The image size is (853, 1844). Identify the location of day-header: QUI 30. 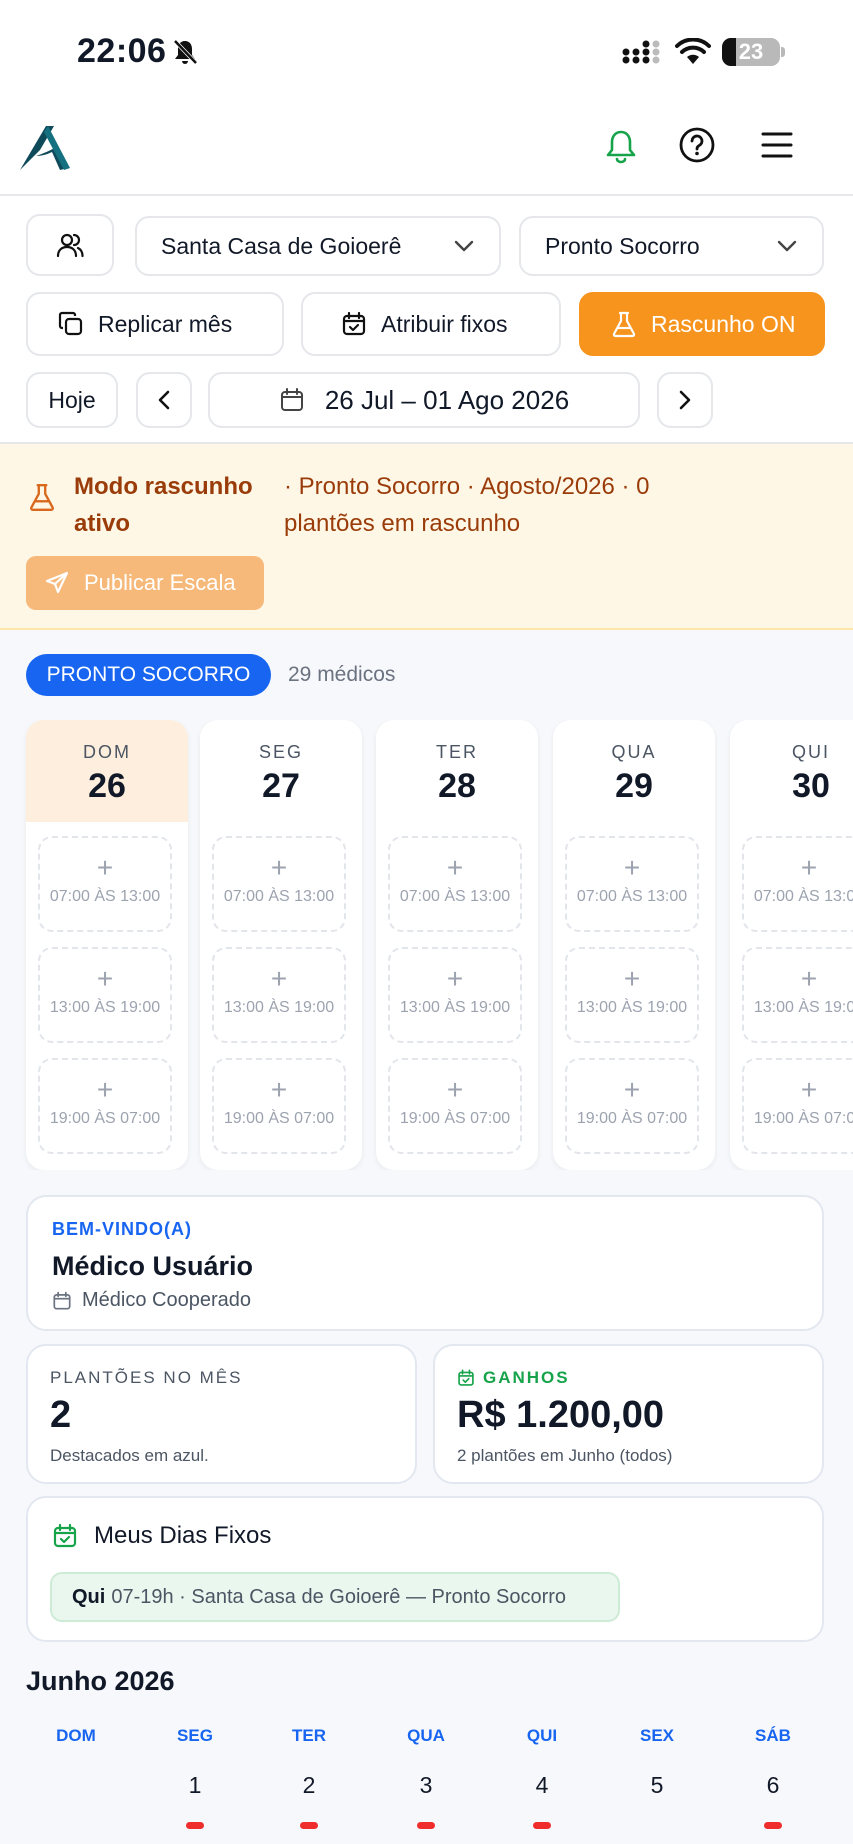
(791, 771).